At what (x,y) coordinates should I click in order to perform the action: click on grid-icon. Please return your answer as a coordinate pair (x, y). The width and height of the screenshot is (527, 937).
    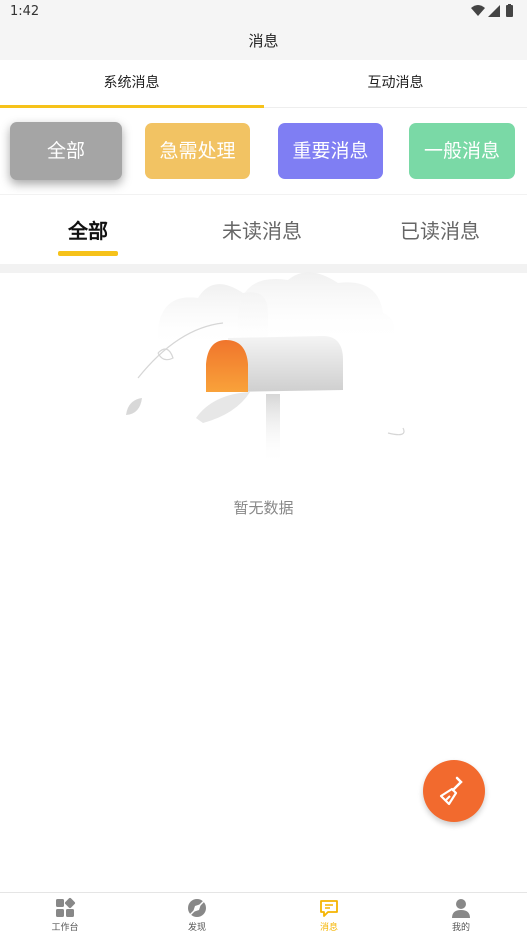
    Looking at the image, I should click on (66, 907).